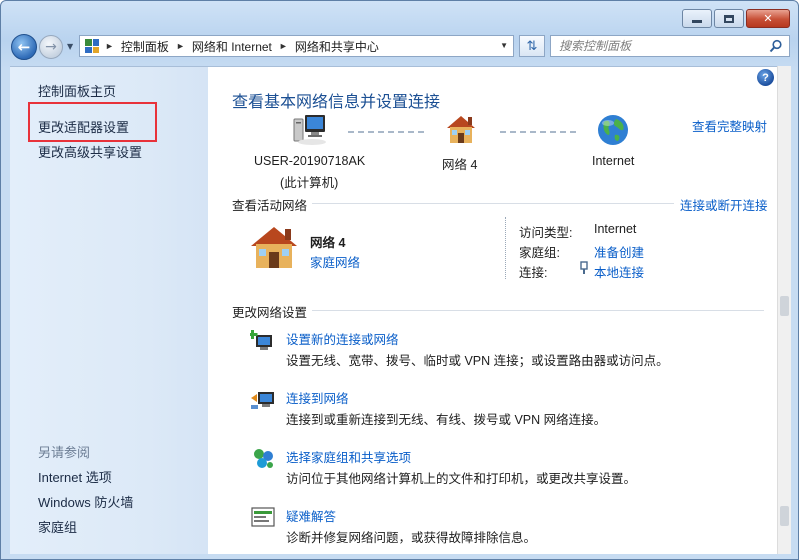  I want to click on refresh-button: ⇅, so click(532, 46).